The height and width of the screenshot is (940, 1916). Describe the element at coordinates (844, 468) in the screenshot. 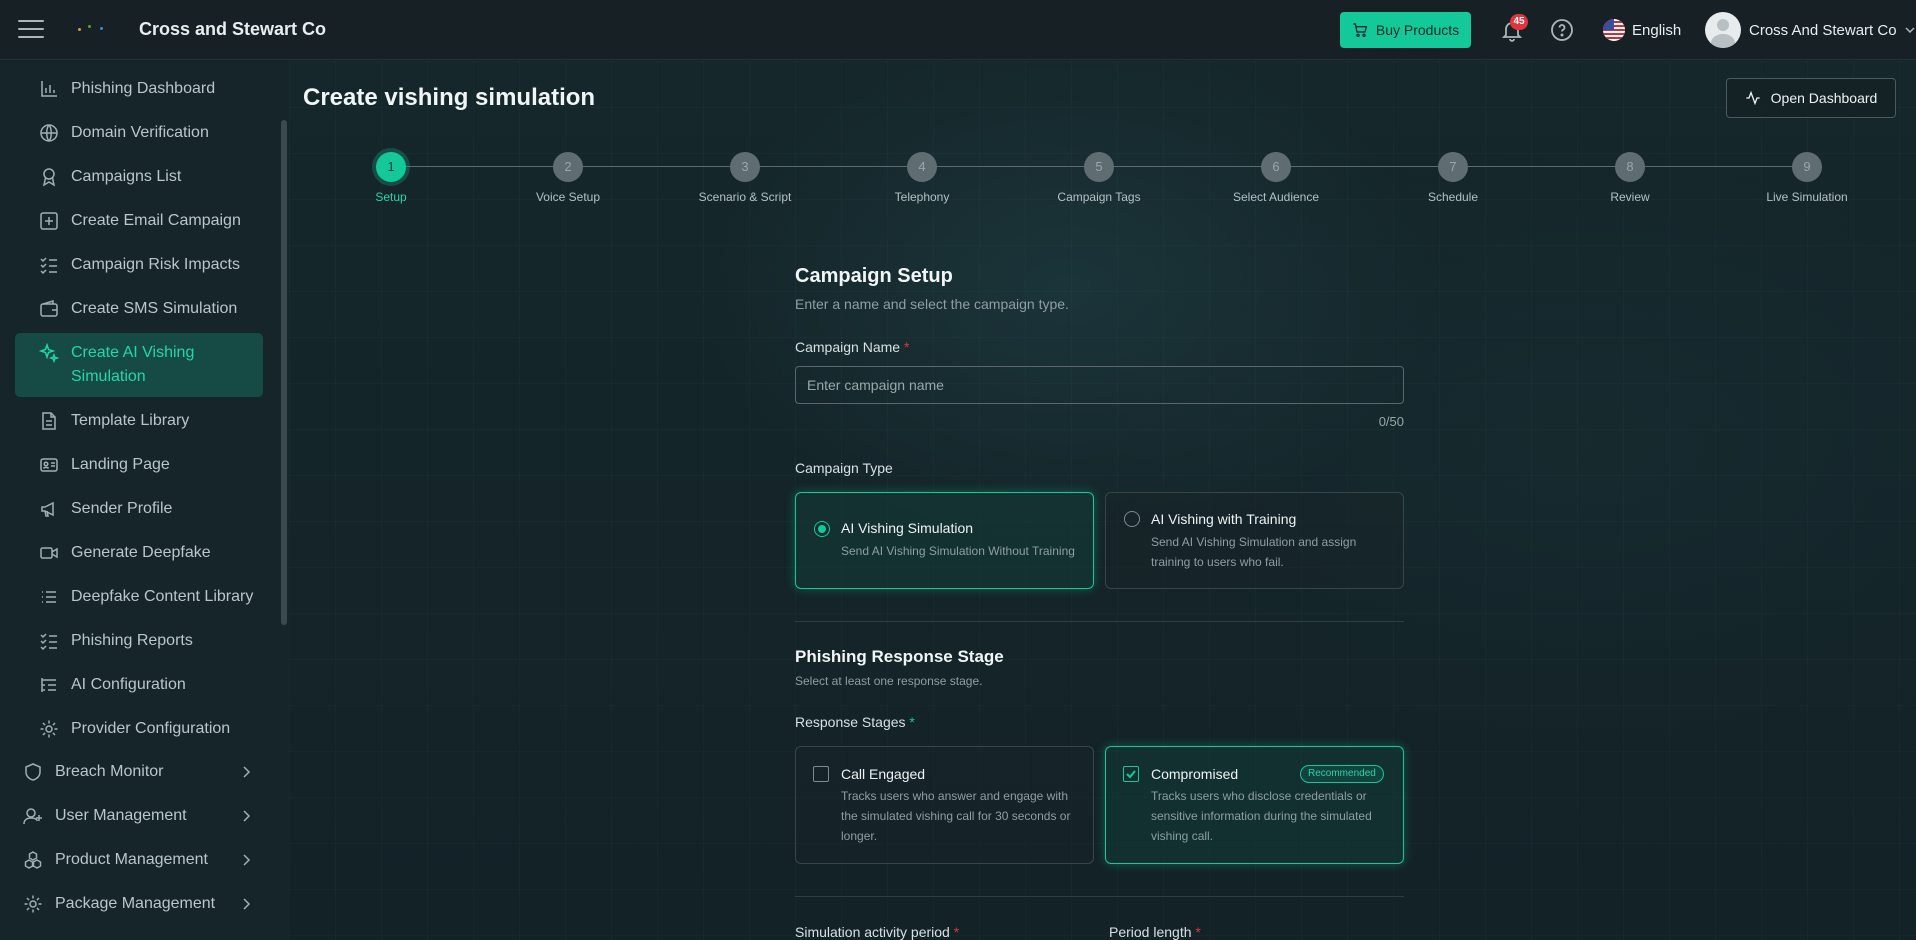

I see `campaign-type-label: Campaign Type` at that location.